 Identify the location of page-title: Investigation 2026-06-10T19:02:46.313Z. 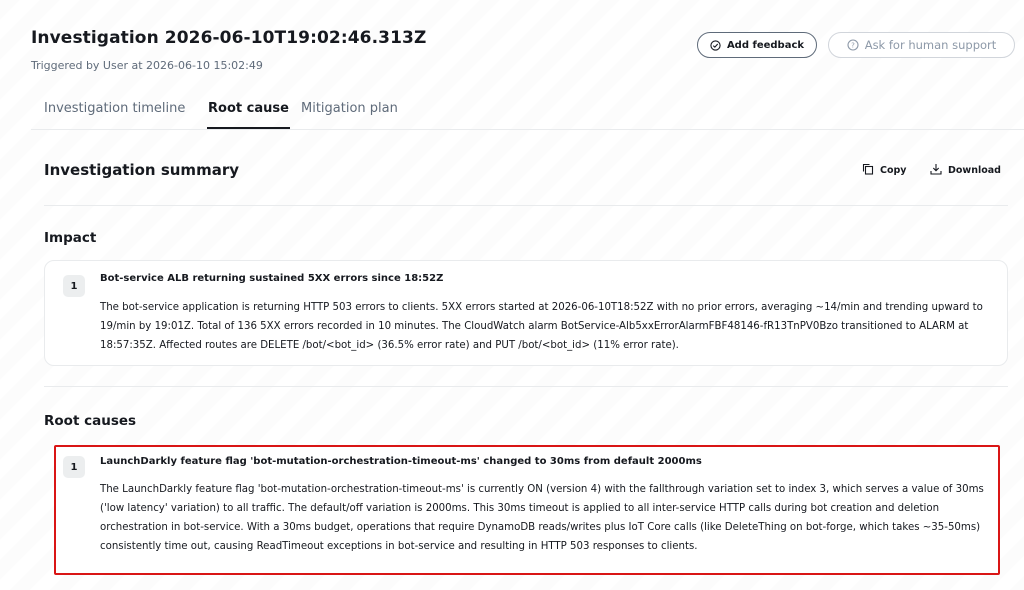
(229, 38).